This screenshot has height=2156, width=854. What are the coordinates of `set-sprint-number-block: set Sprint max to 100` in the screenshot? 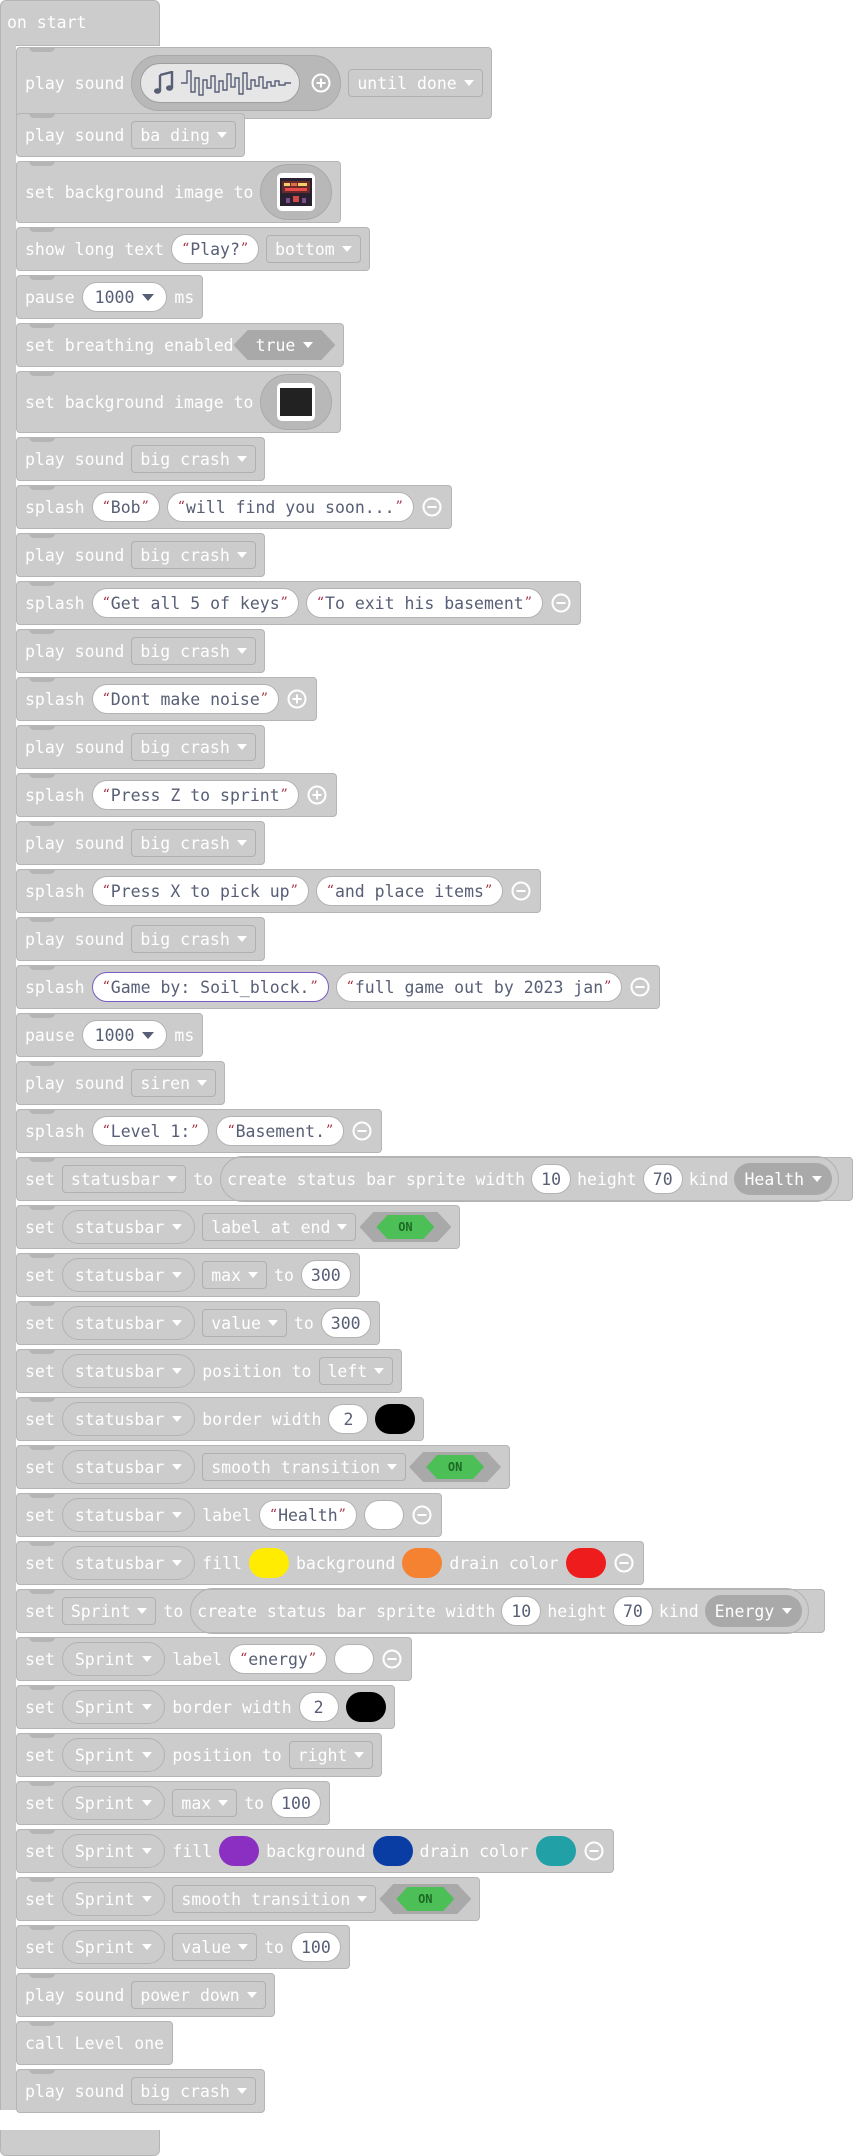 It's located at (173, 1803).